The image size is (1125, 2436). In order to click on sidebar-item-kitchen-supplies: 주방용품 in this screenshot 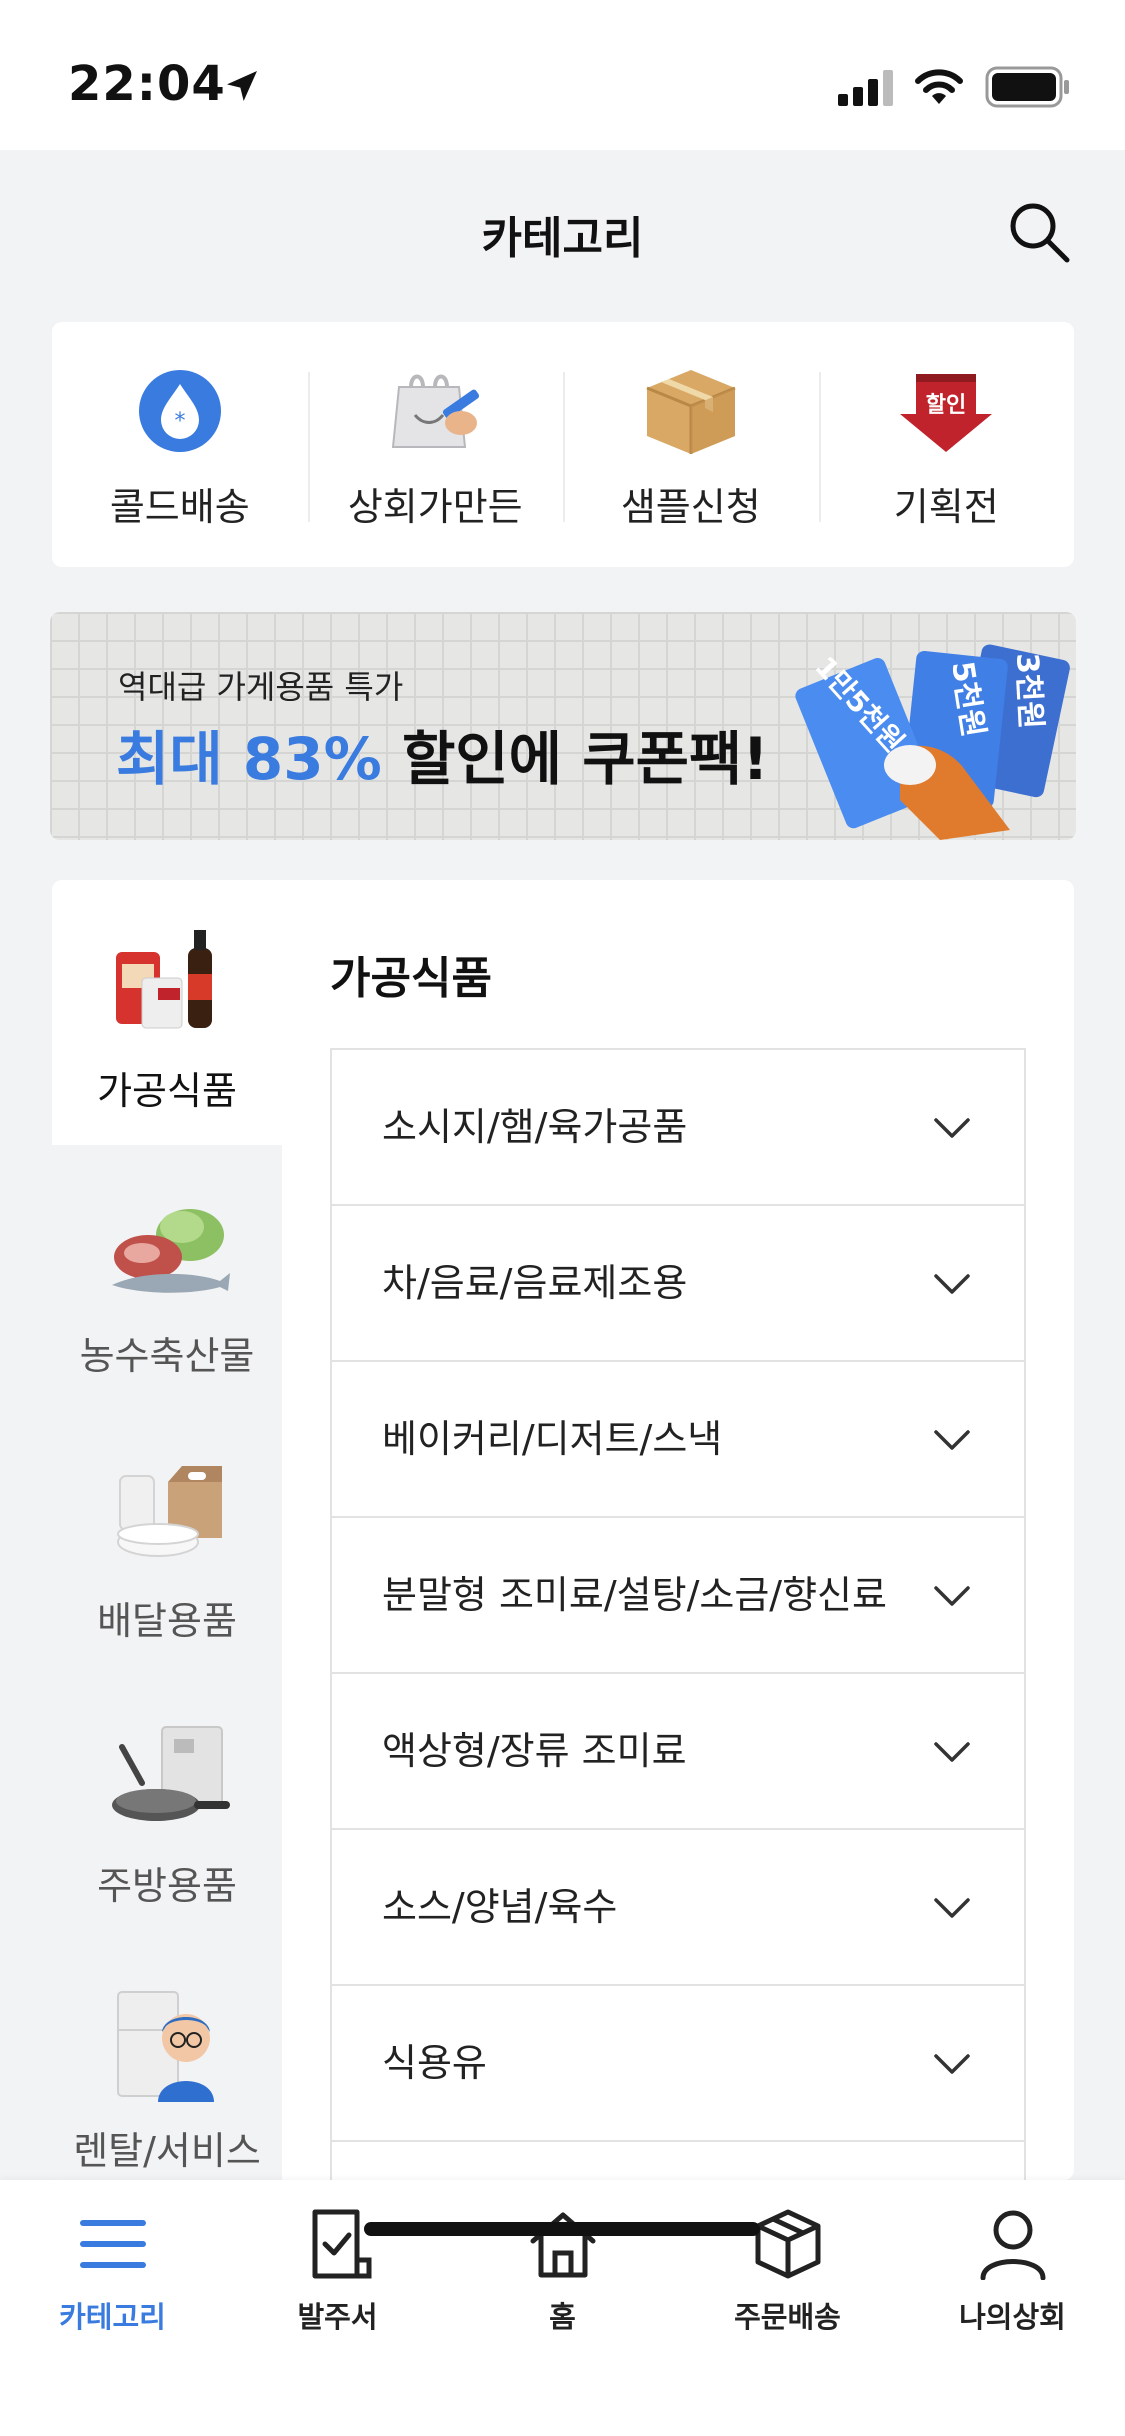, I will do `click(167, 1807)`.